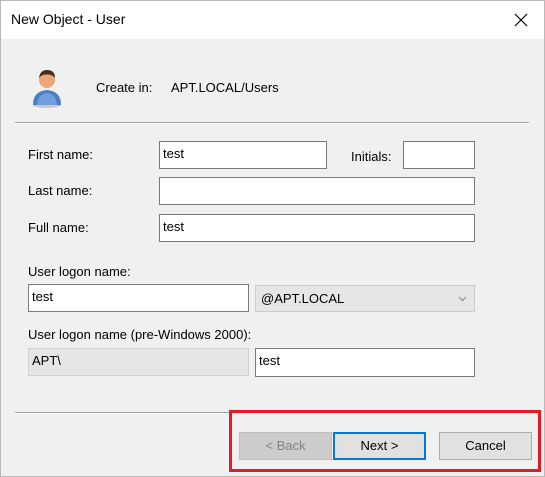 The height and width of the screenshot is (477, 545). What do you see at coordinates (272, 20) in the screenshot?
I see `title-bar: New Object - User` at bounding box center [272, 20].